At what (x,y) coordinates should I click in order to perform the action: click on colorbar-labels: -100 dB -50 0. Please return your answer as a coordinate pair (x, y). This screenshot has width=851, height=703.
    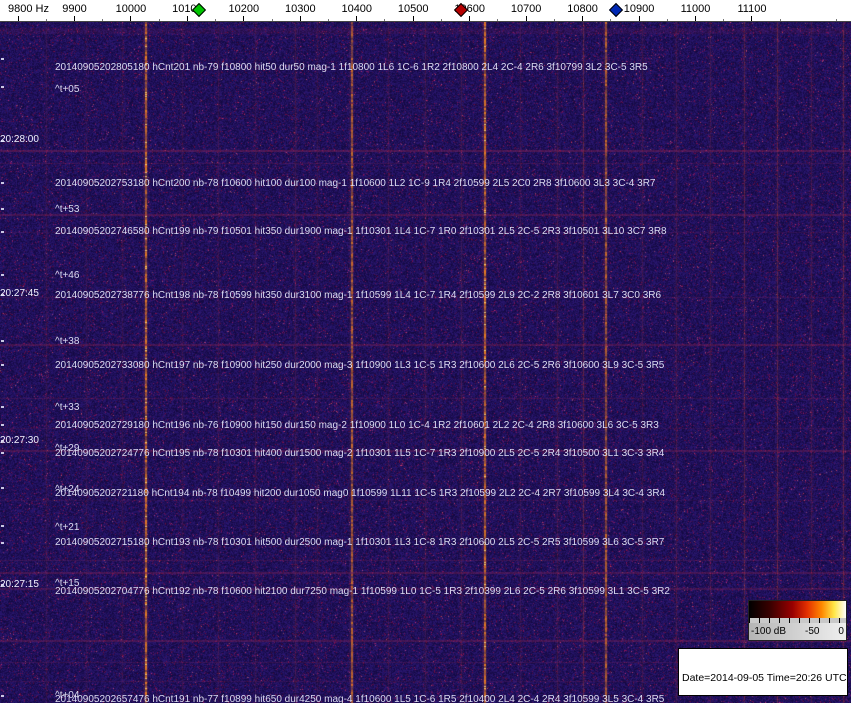
    Looking at the image, I should click on (797, 631).